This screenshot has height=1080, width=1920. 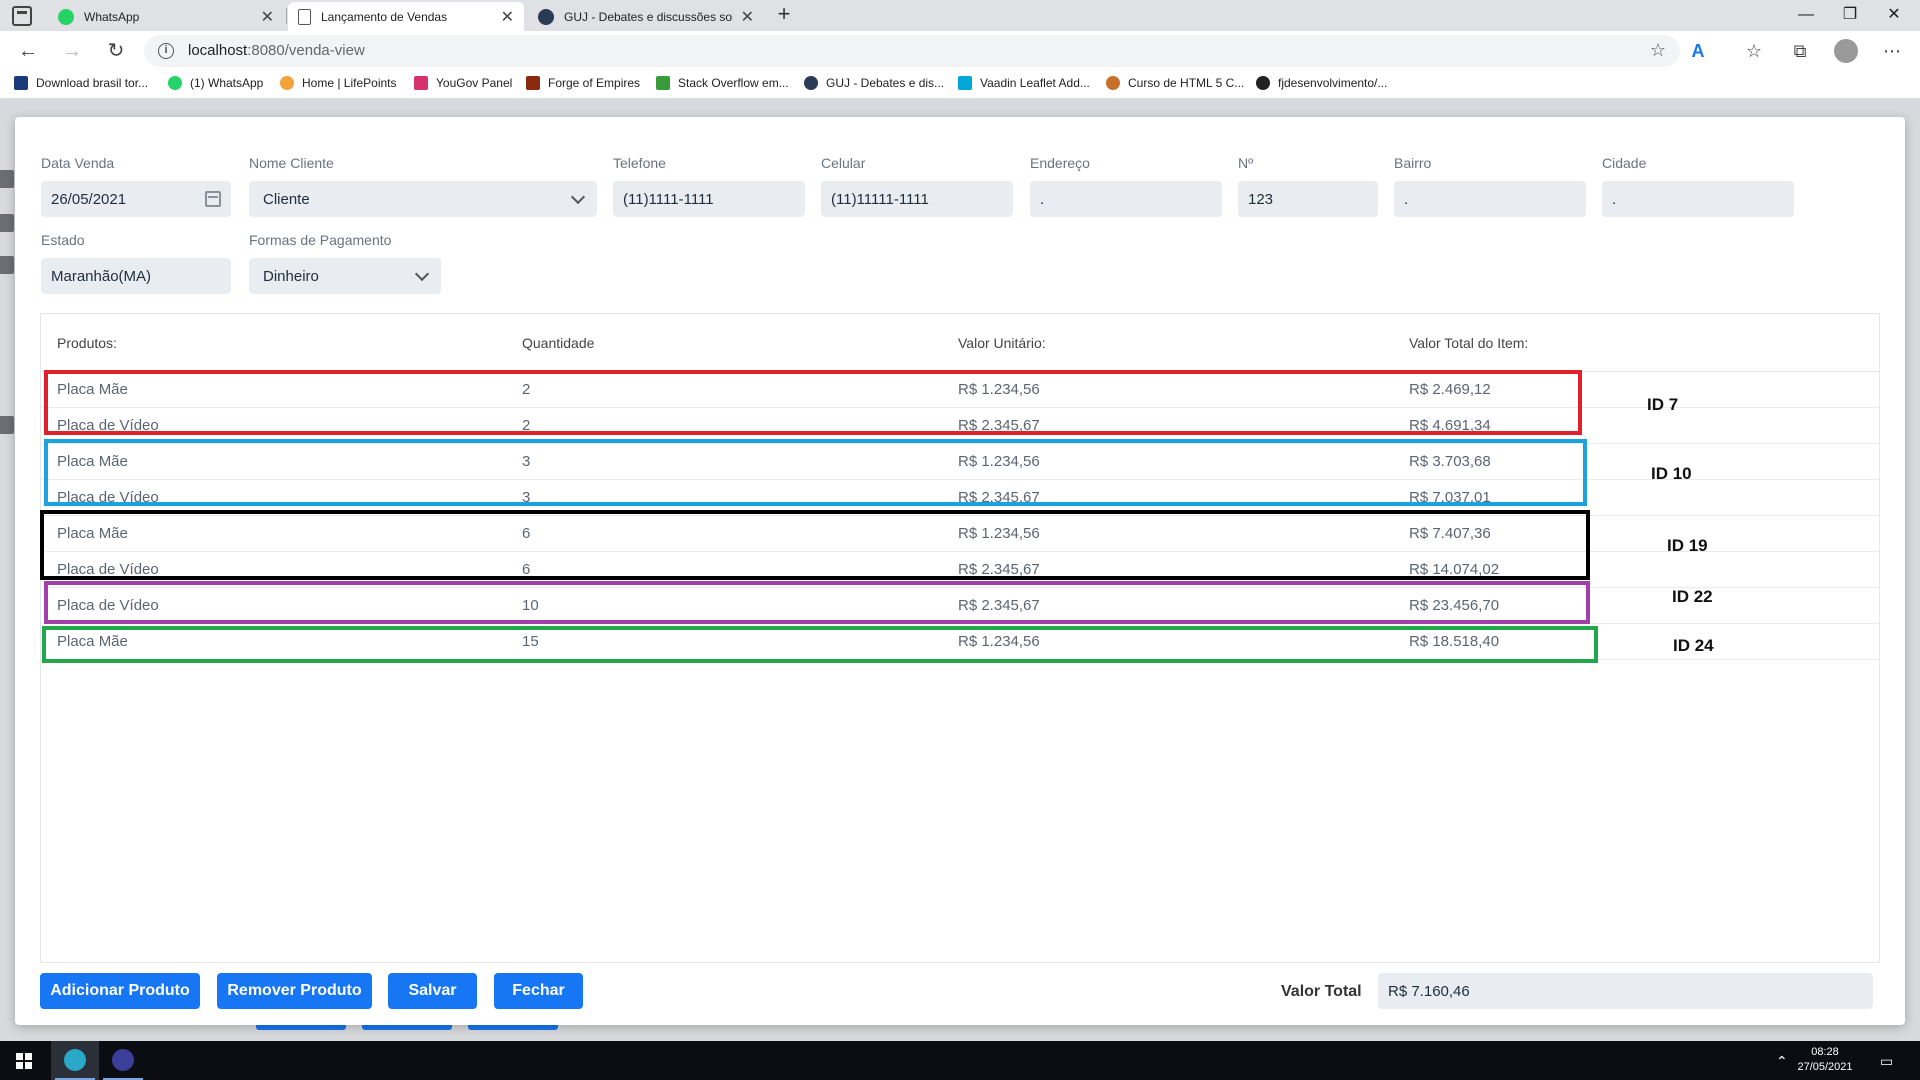 I want to click on annotation-label-id-19: ID 19, so click(x=1687, y=545).